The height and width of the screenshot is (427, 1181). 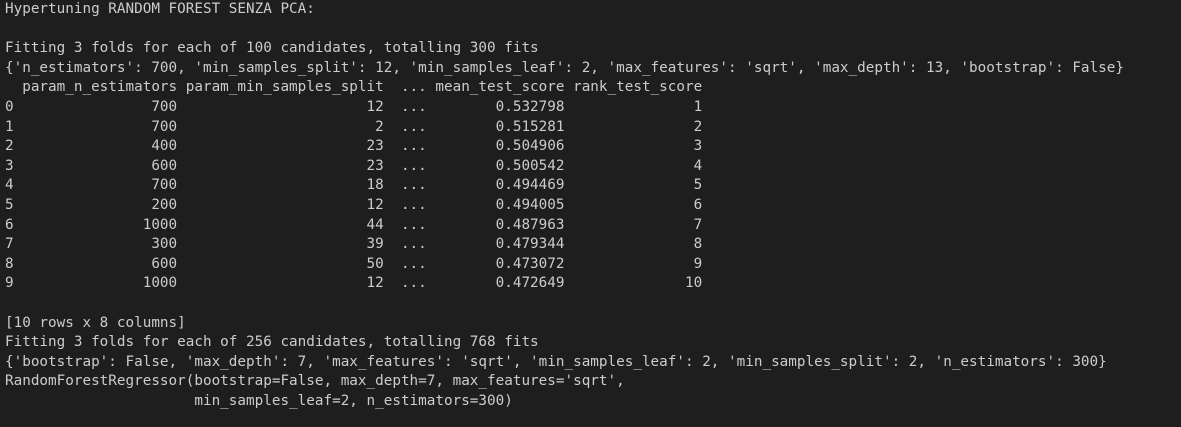 I want to click on table-row: 5 200 12 ... 0.494005 6, so click(x=354, y=204).